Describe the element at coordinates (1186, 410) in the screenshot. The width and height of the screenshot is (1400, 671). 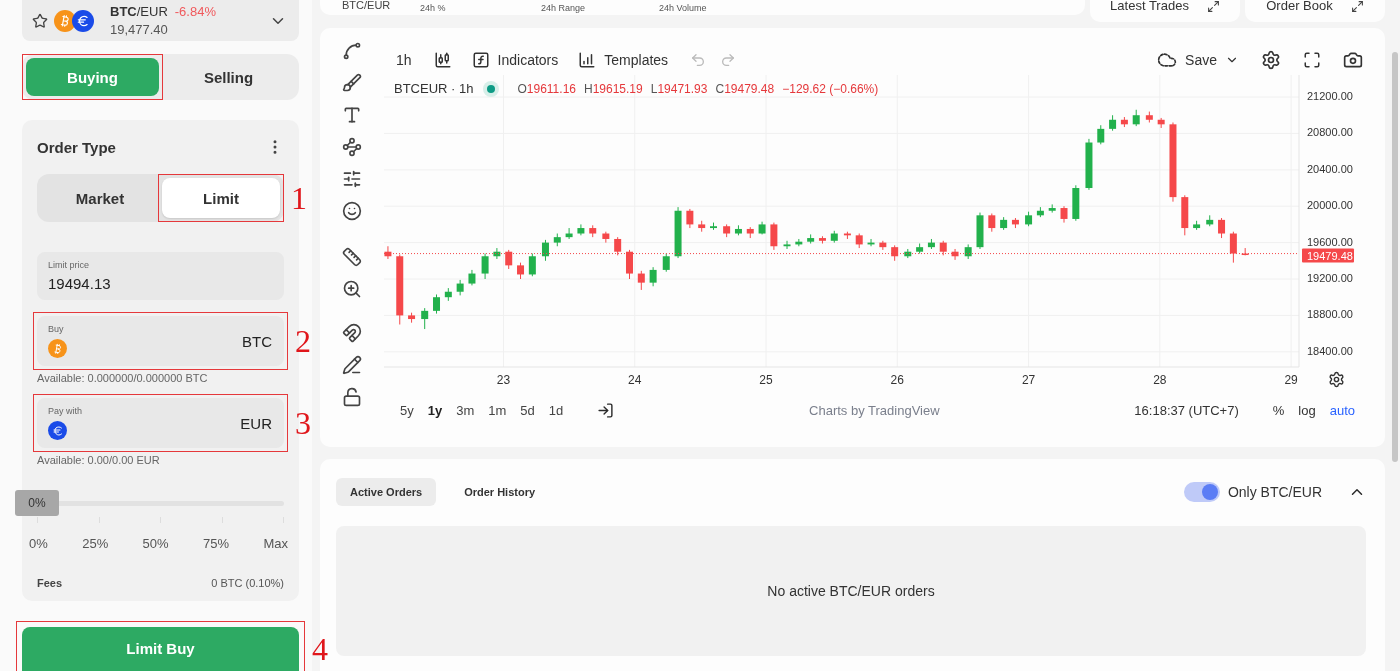
I see `chart-time: 16:18:37 (UTC+7)` at that location.